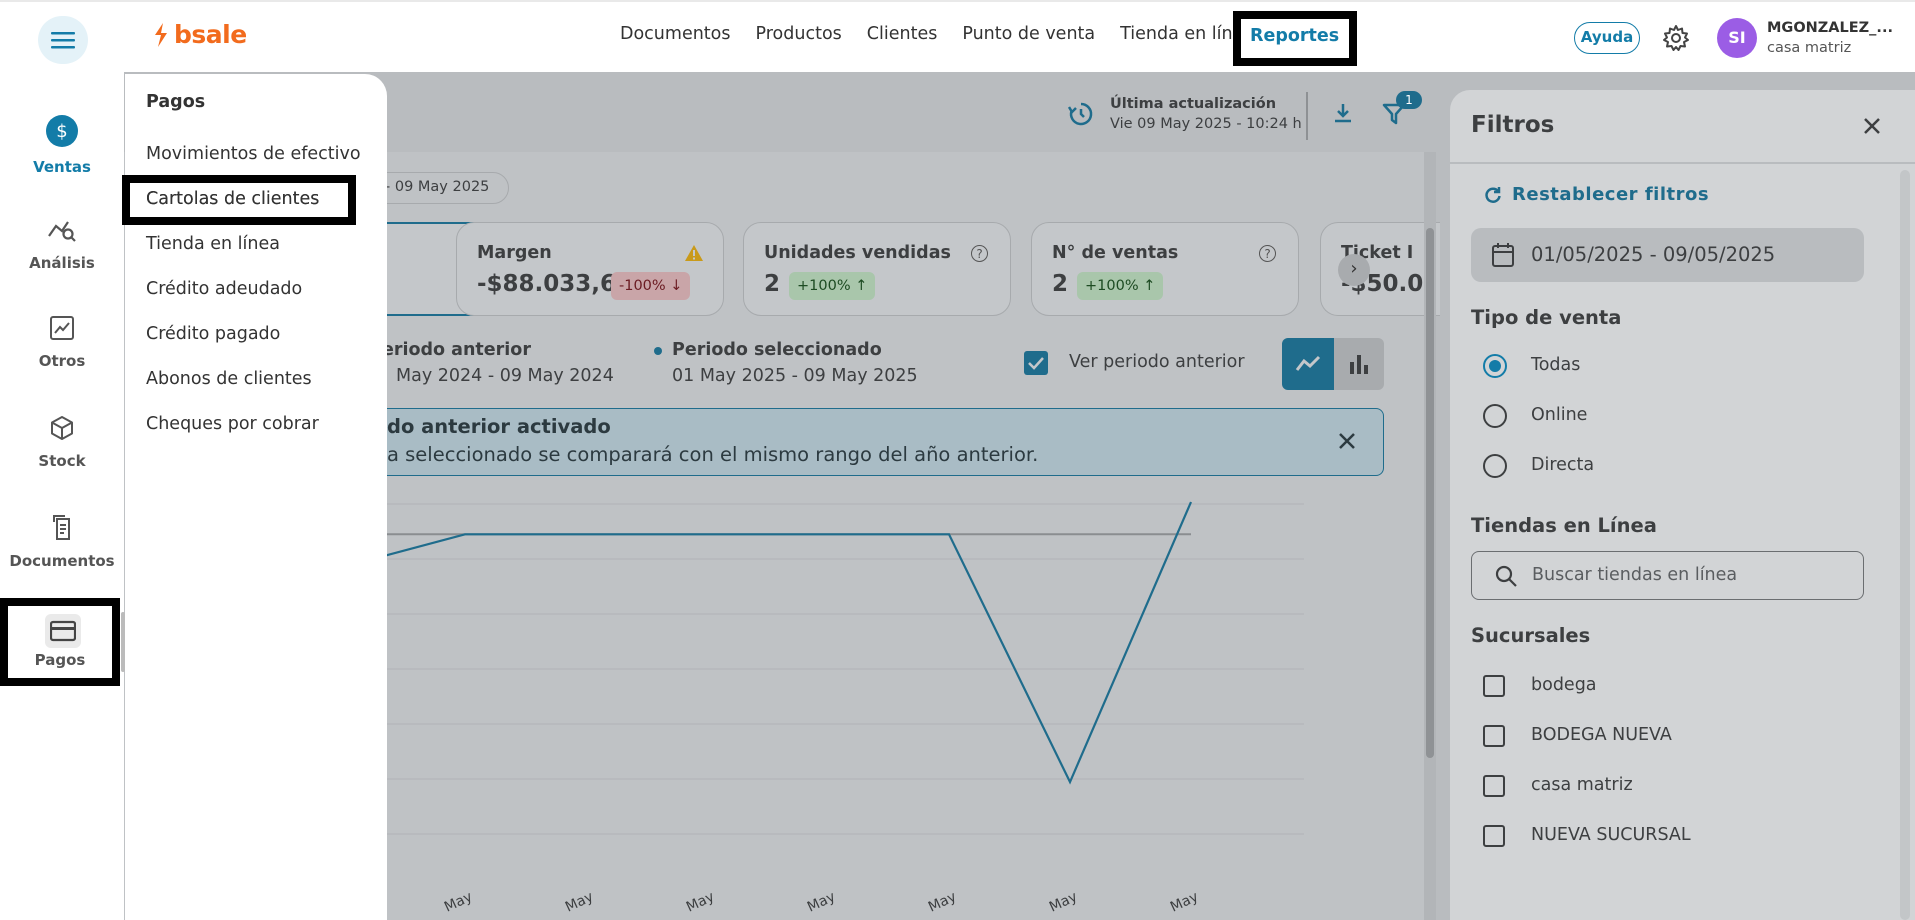 Image resolution: width=1915 pixels, height=920 pixels. I want to click on submenu-item-cartolas: Cartolas de clientes, so click(232, 199).